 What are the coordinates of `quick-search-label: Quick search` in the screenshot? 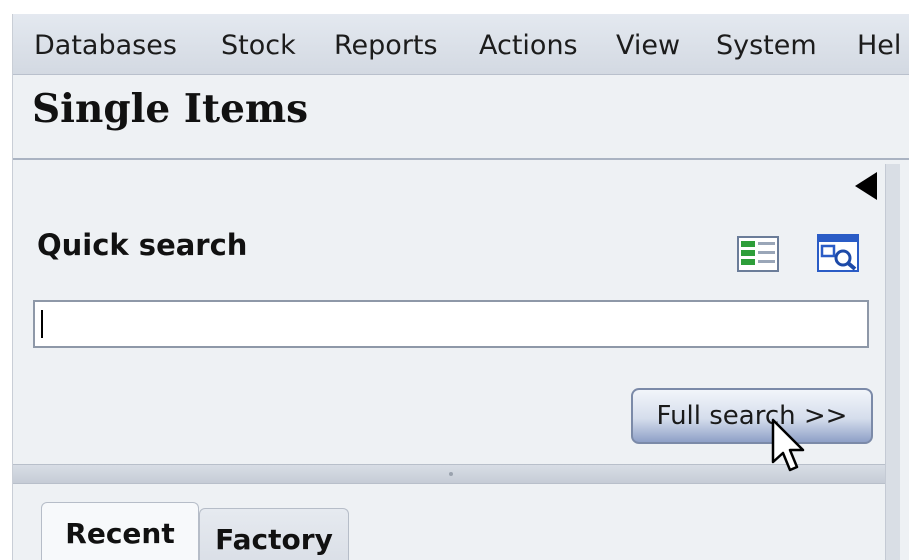 It's located at (142, 245).